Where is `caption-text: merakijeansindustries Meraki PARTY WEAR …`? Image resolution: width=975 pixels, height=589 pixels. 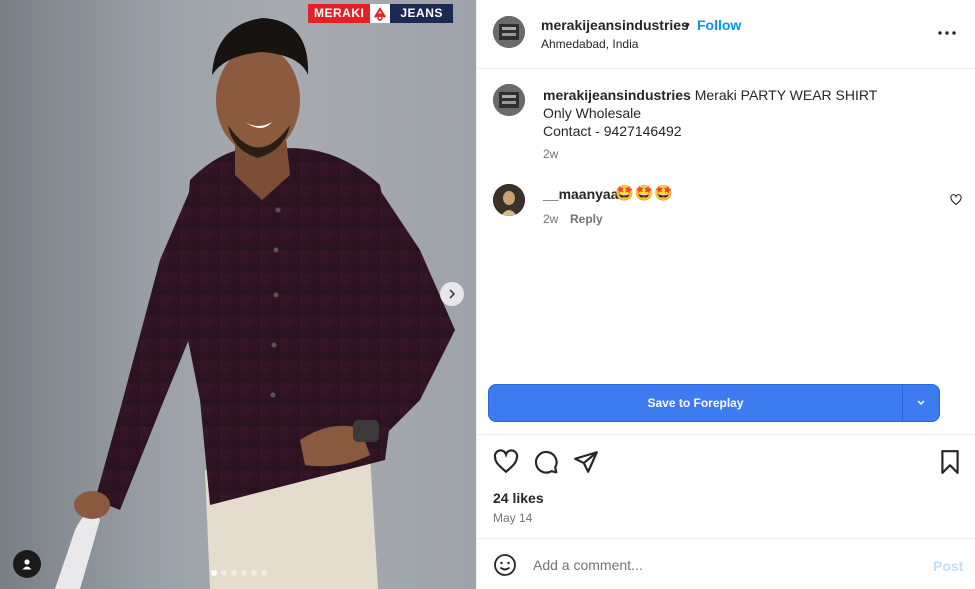 caption-text: merakijeansindustries Meraki PARTY WEAR … is located at coordinates (710, 113).